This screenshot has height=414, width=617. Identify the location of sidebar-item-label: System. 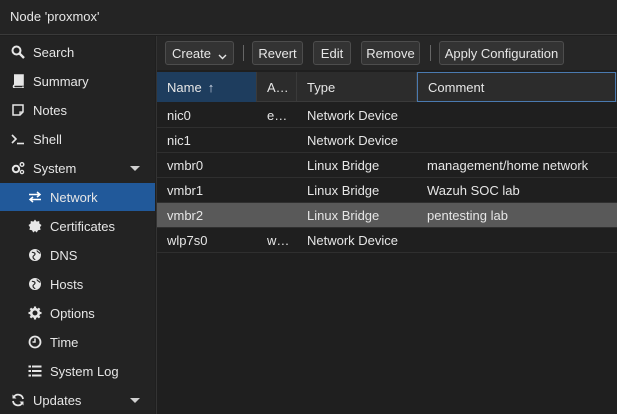
(55, 168).